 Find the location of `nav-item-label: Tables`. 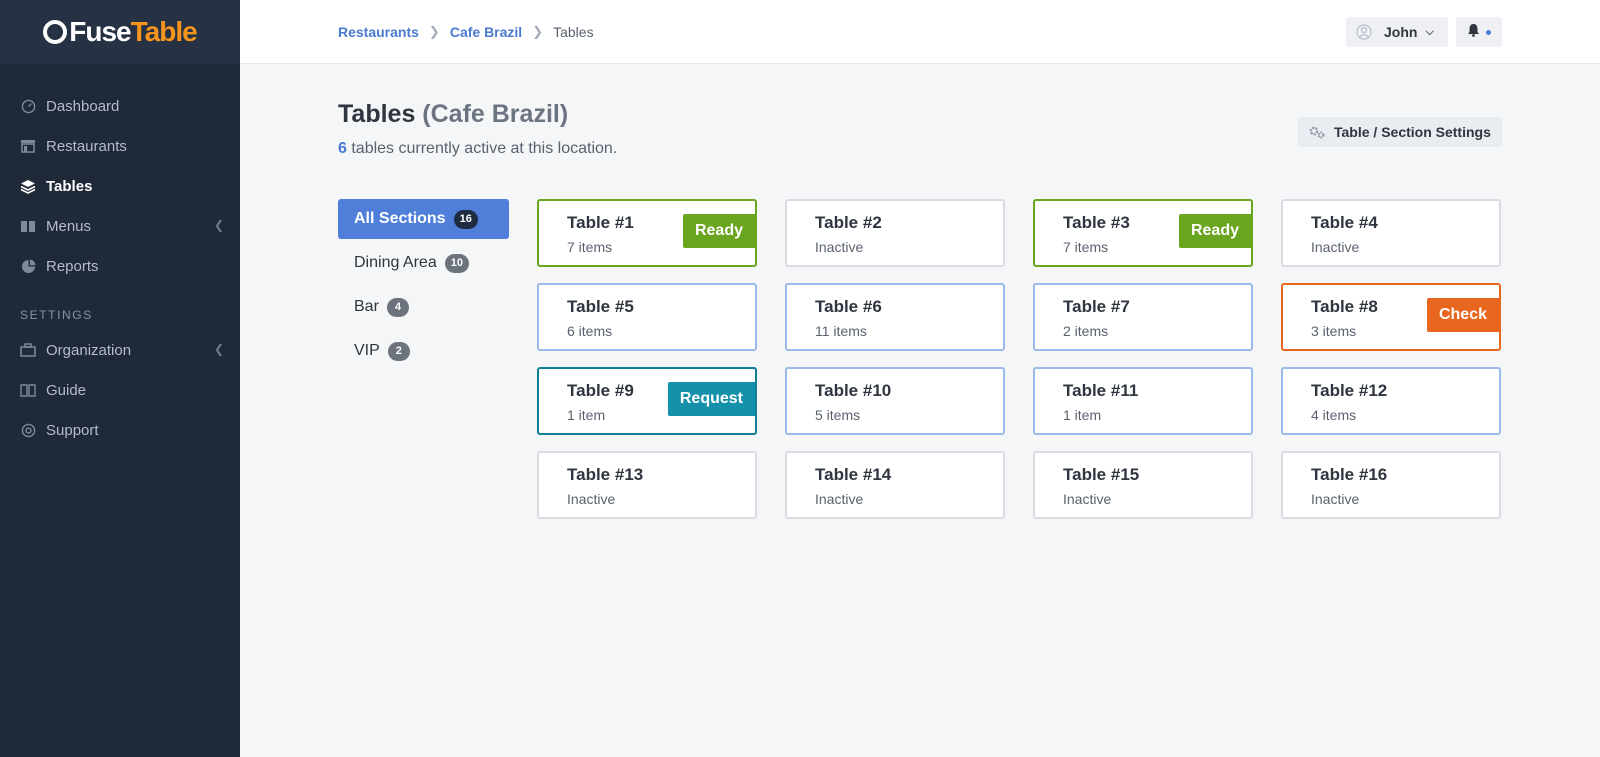

nav-item-label: Tables is located at coordinates (69, 186).